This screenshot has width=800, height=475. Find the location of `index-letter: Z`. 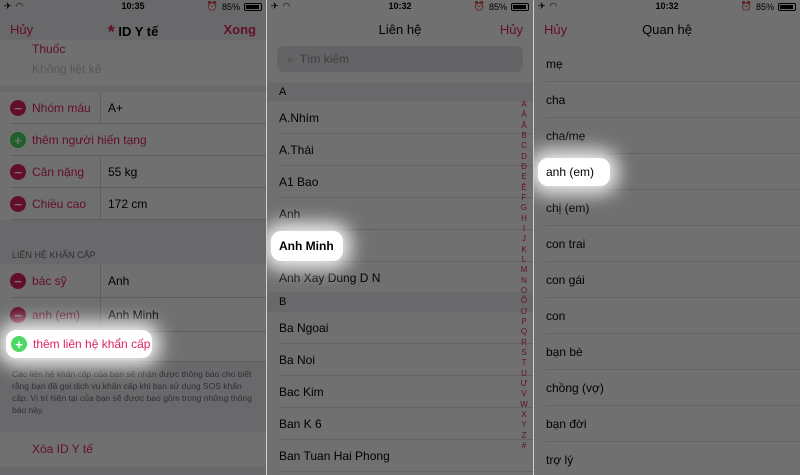

index-letter: Z is located at coordinates (524, 435).